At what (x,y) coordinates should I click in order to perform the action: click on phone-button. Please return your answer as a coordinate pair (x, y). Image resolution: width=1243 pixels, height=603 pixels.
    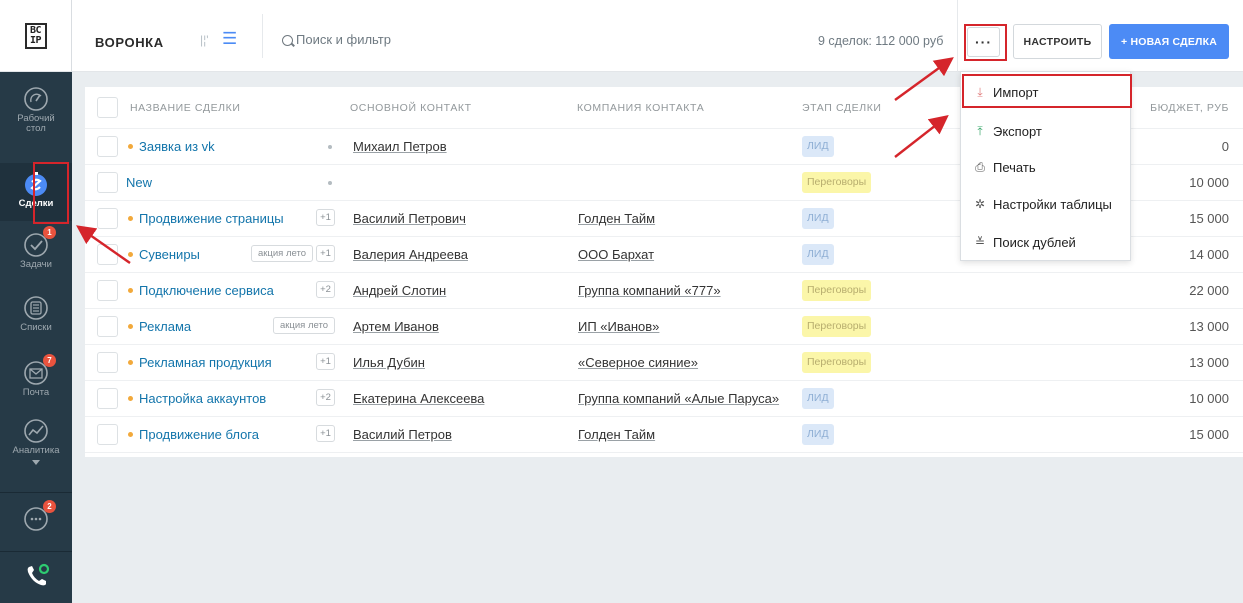
    Looking at the image, I should click on (36, 578).